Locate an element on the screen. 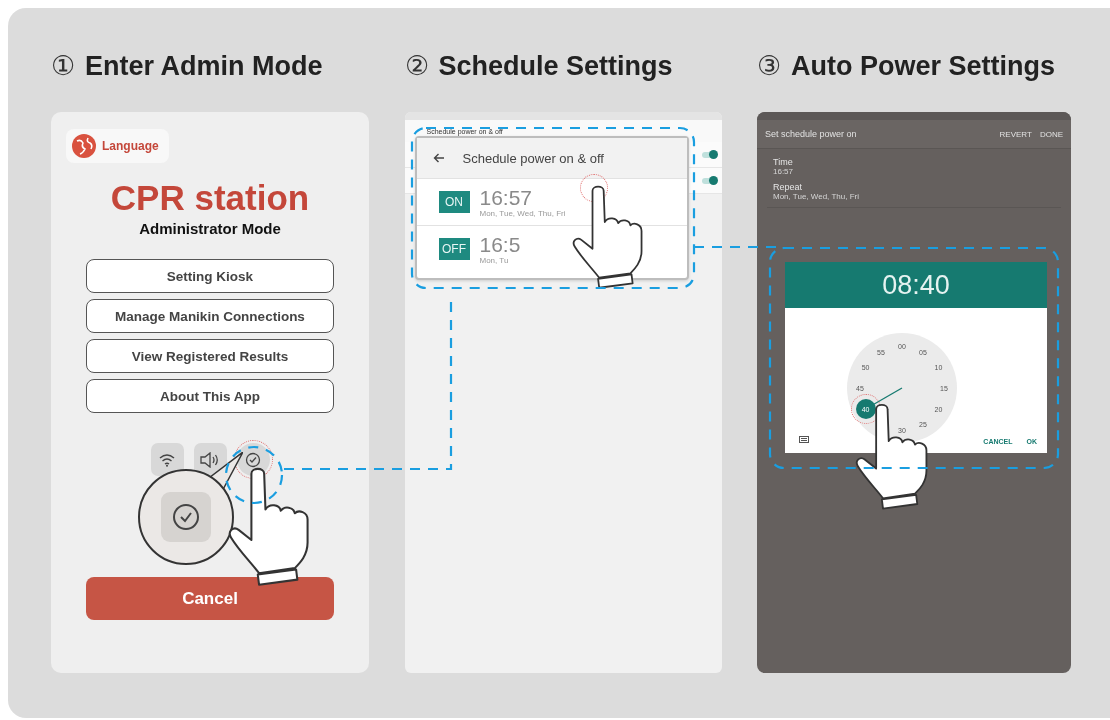 This screenshot has height=720, width=1110. setting-item: Repeat Mon, Tue, Wed, Thu, Fri is located at coordinates (914, 191).